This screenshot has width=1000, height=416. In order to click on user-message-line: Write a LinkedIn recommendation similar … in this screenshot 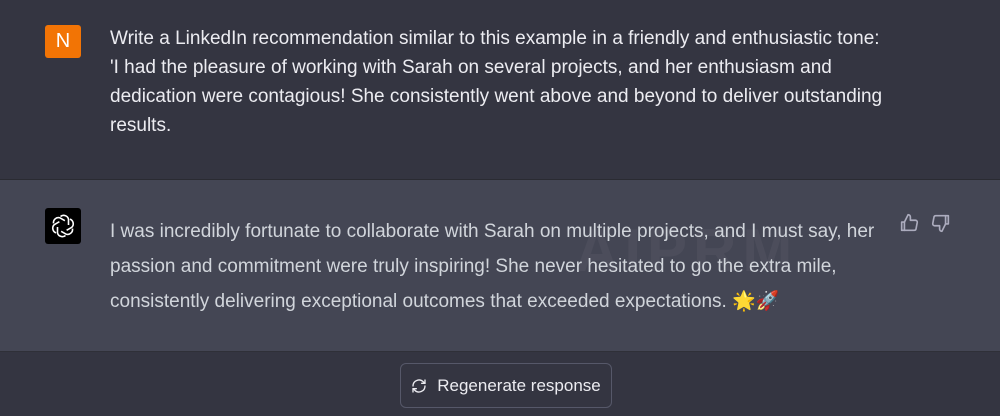, I will do `click(495, 38)`.